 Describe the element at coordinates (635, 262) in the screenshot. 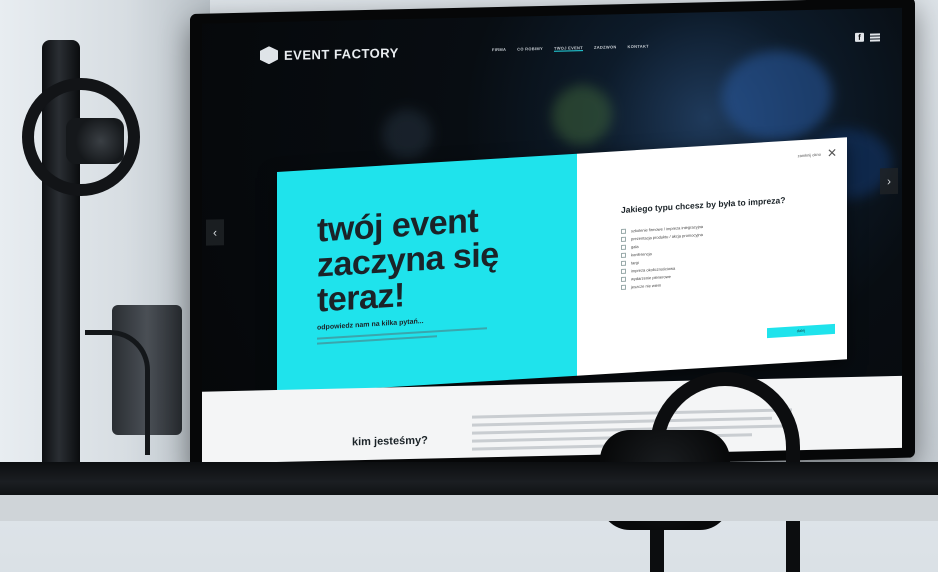

I see `option-label: targi` at that location.